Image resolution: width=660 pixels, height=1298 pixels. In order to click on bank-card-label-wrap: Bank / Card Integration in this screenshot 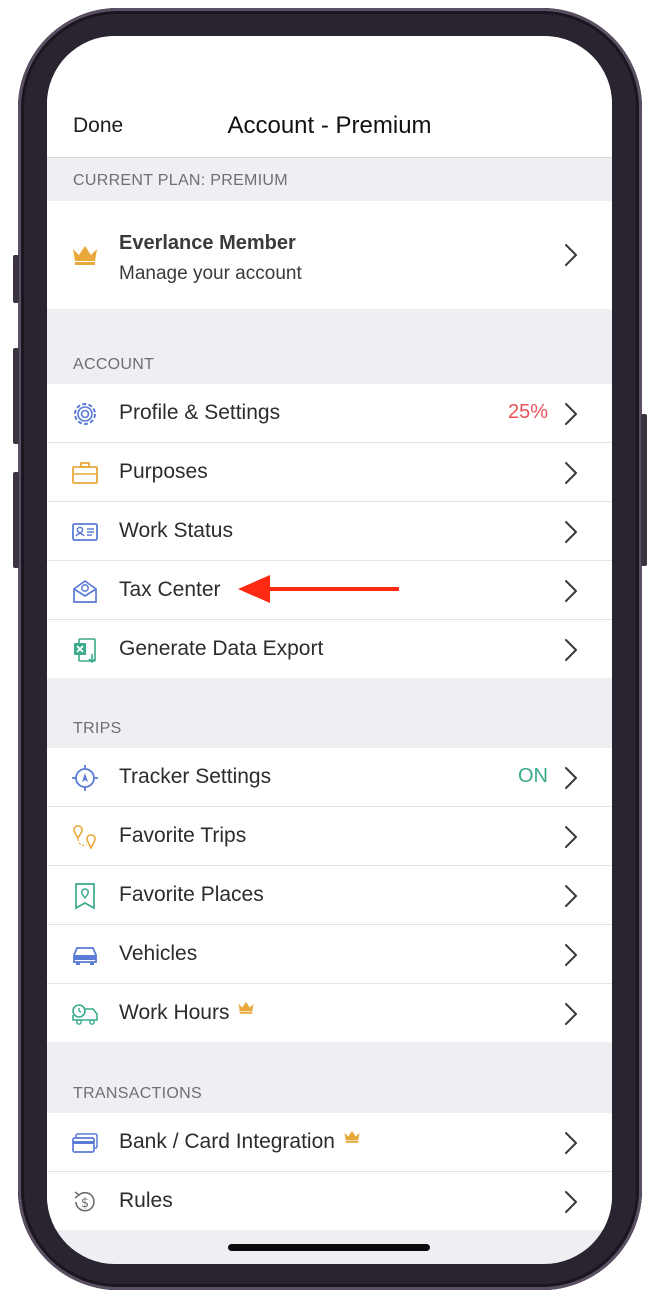, I will do `click(240, 1142)`.